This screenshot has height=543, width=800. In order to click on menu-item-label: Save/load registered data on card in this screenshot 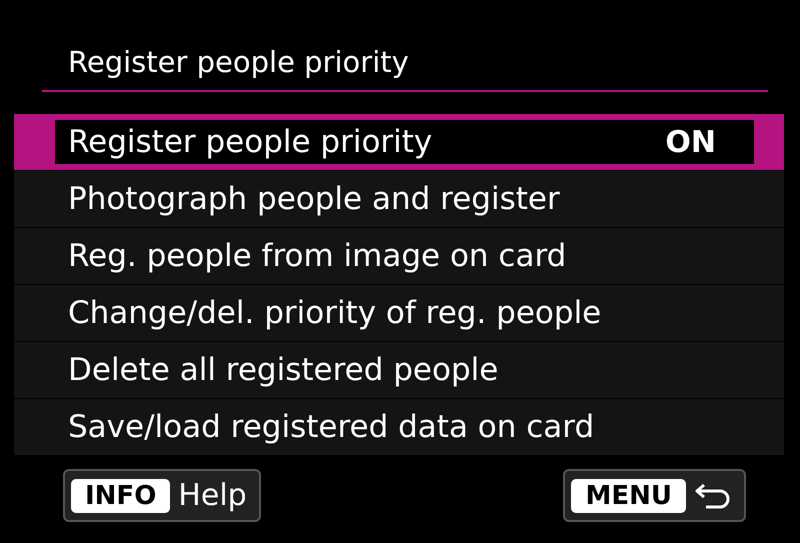, I will do `click(331, 427)`.